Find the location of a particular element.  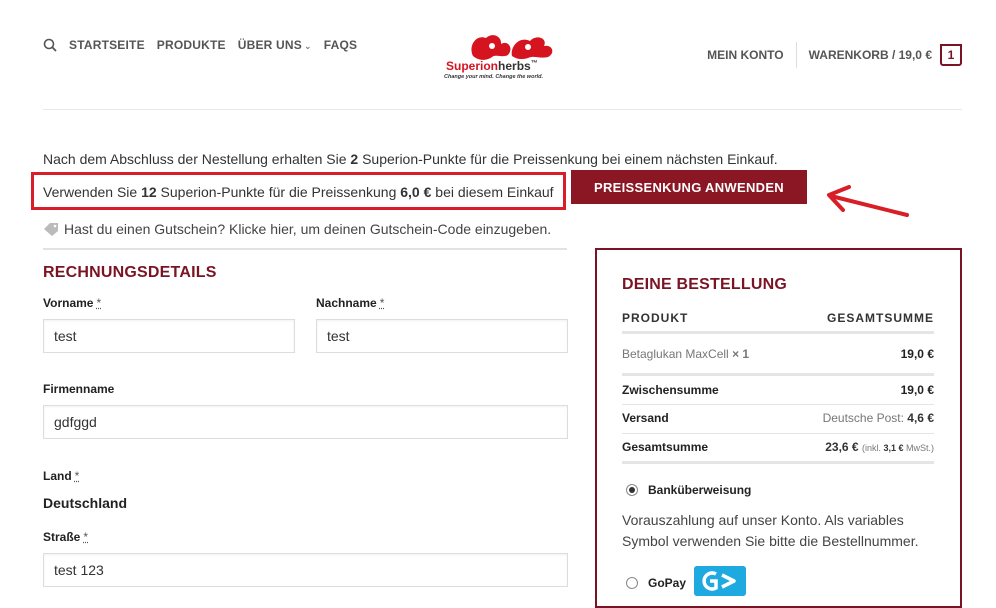

section-divider is located at coordinates (305, 249).